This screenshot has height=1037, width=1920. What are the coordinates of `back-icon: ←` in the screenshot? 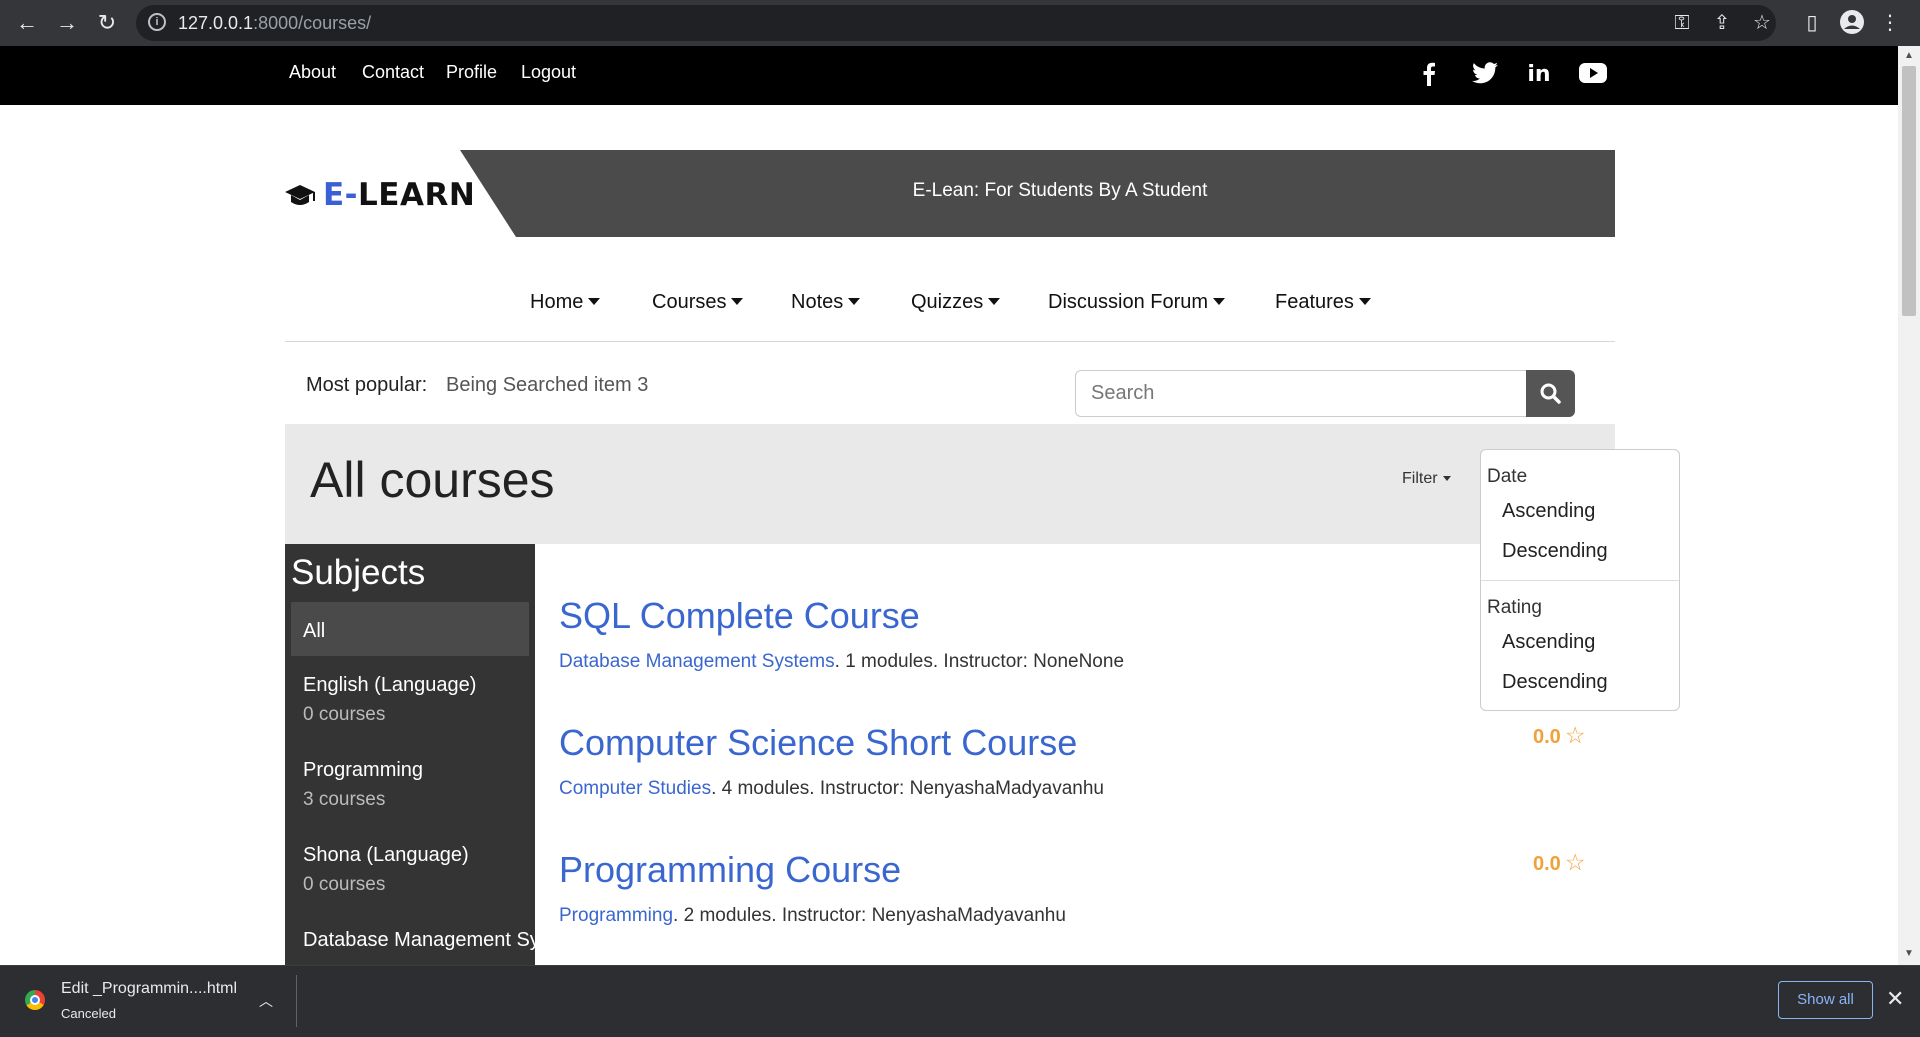 It's located at (27, 23).